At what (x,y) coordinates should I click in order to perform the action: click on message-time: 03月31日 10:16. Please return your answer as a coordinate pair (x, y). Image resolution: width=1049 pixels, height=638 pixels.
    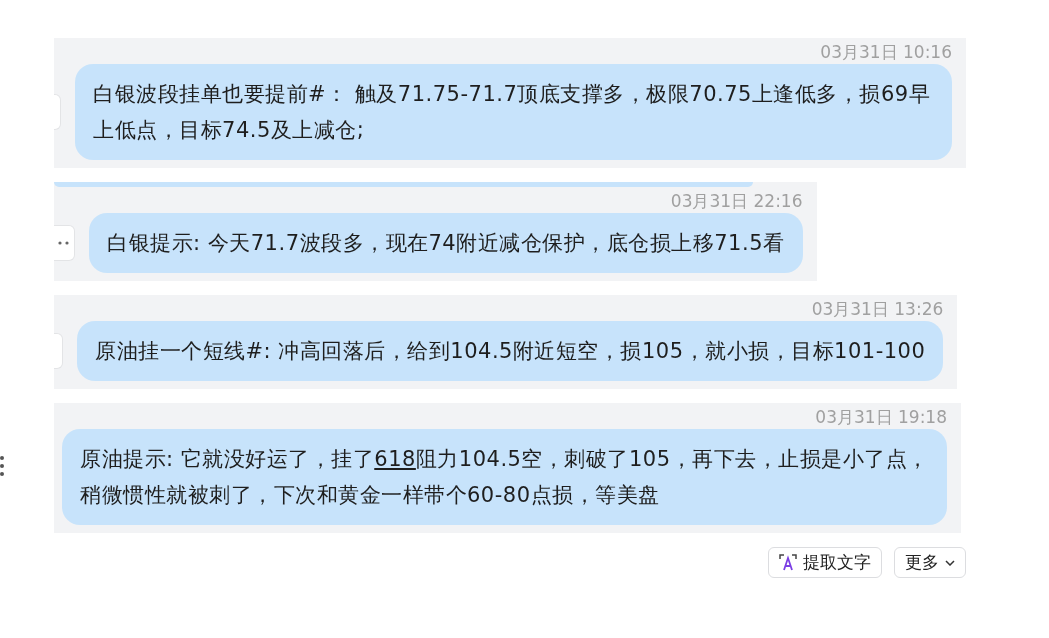
    Looking at the image, I should click on (886, 52).